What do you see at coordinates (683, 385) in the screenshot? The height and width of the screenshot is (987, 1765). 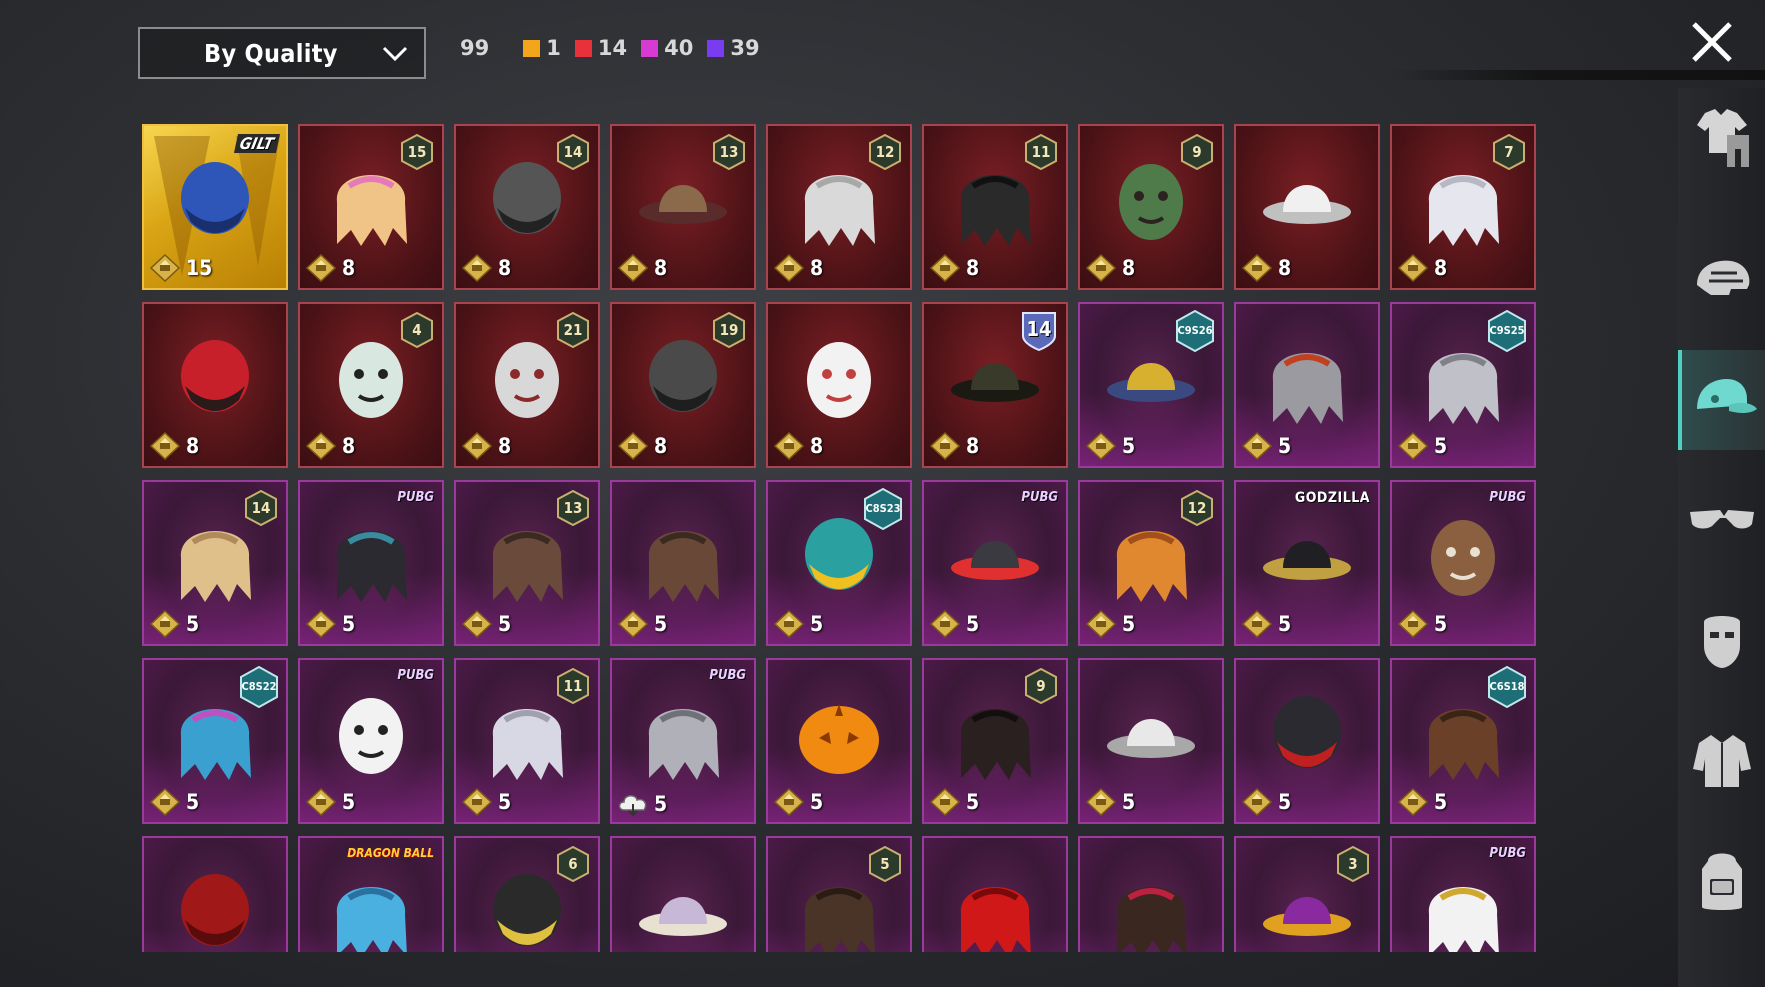 I see `item-card: 19 8` at bounding box center [683, 385].